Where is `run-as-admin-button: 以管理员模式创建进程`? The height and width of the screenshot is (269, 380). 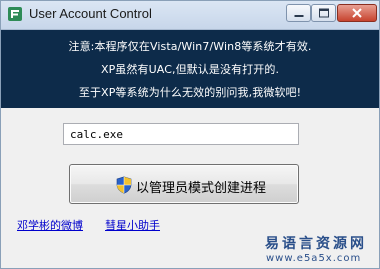 run-as-admin-button: 以管理员模式创建进程 is located at coordinates (184, 184).